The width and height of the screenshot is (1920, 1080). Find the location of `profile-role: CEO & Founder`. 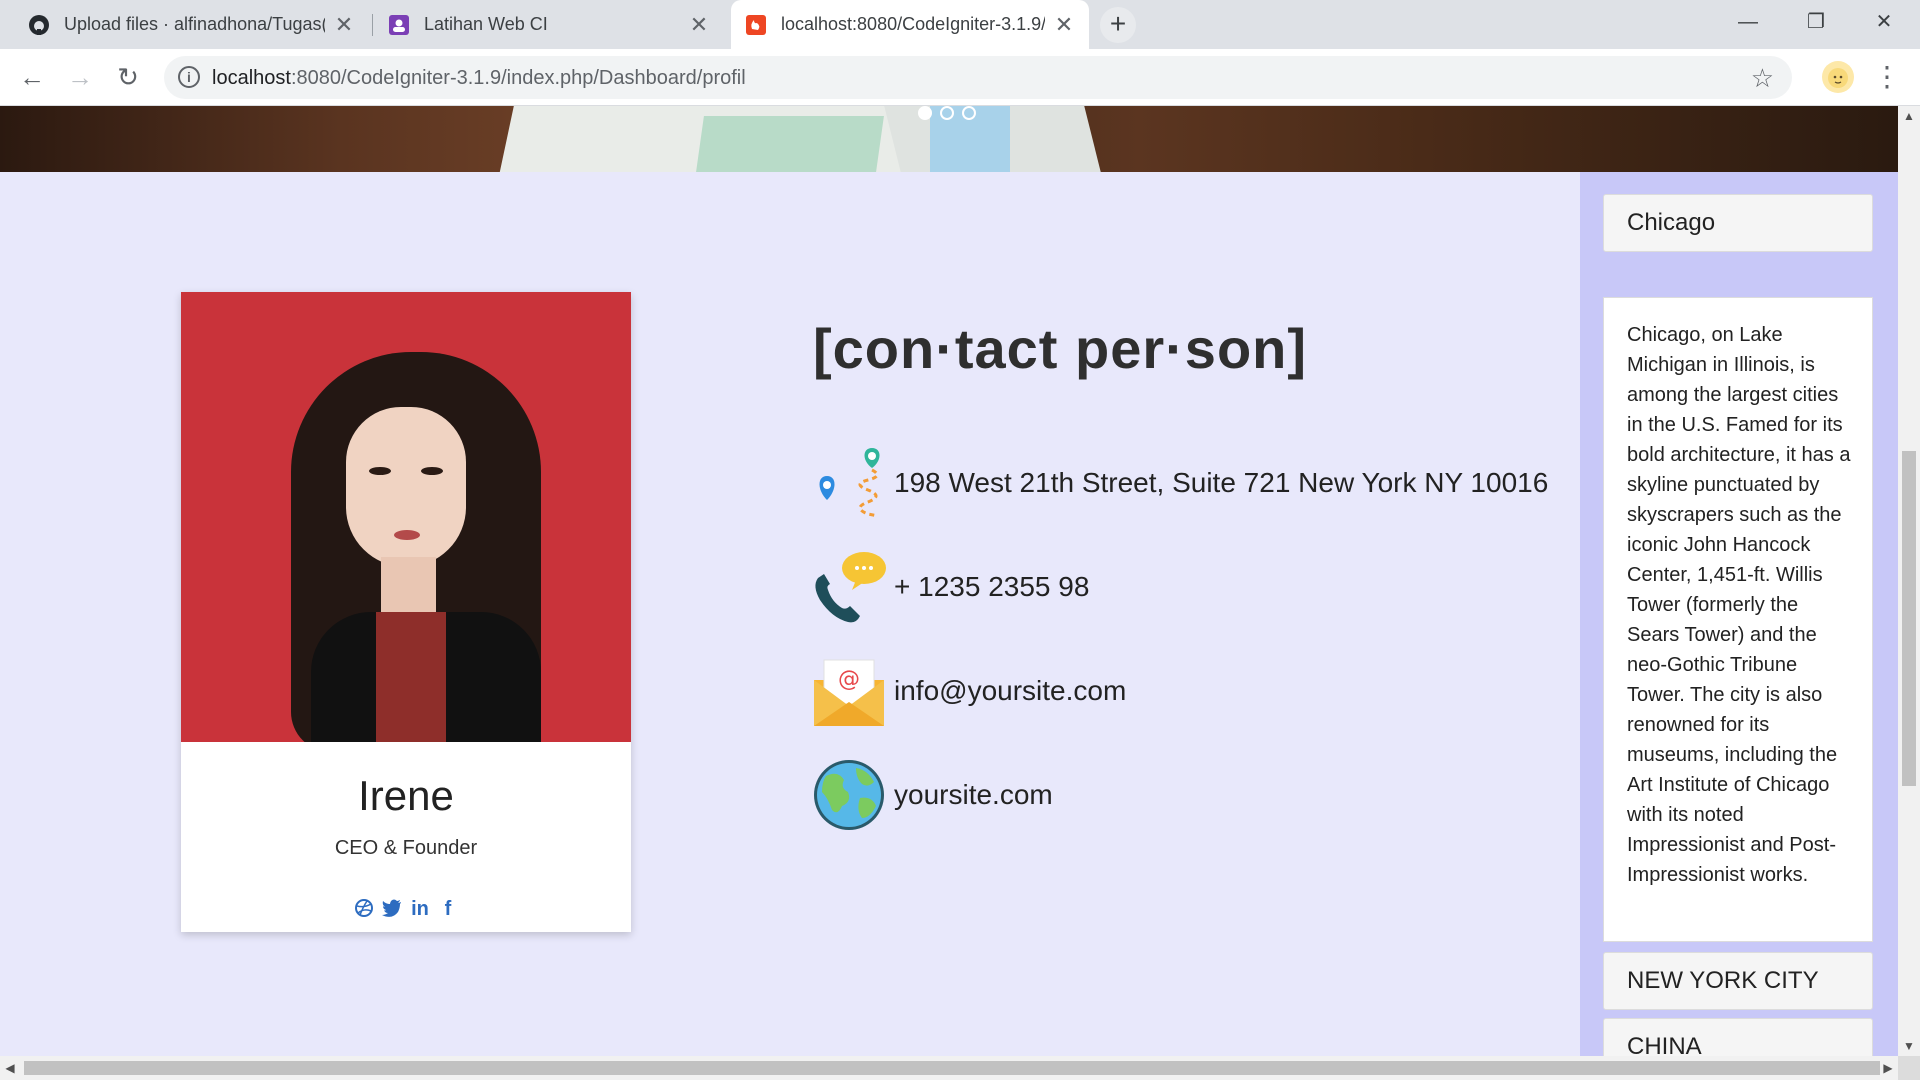

profile-role: CEO & Founder is located at coordinates (406, 848).